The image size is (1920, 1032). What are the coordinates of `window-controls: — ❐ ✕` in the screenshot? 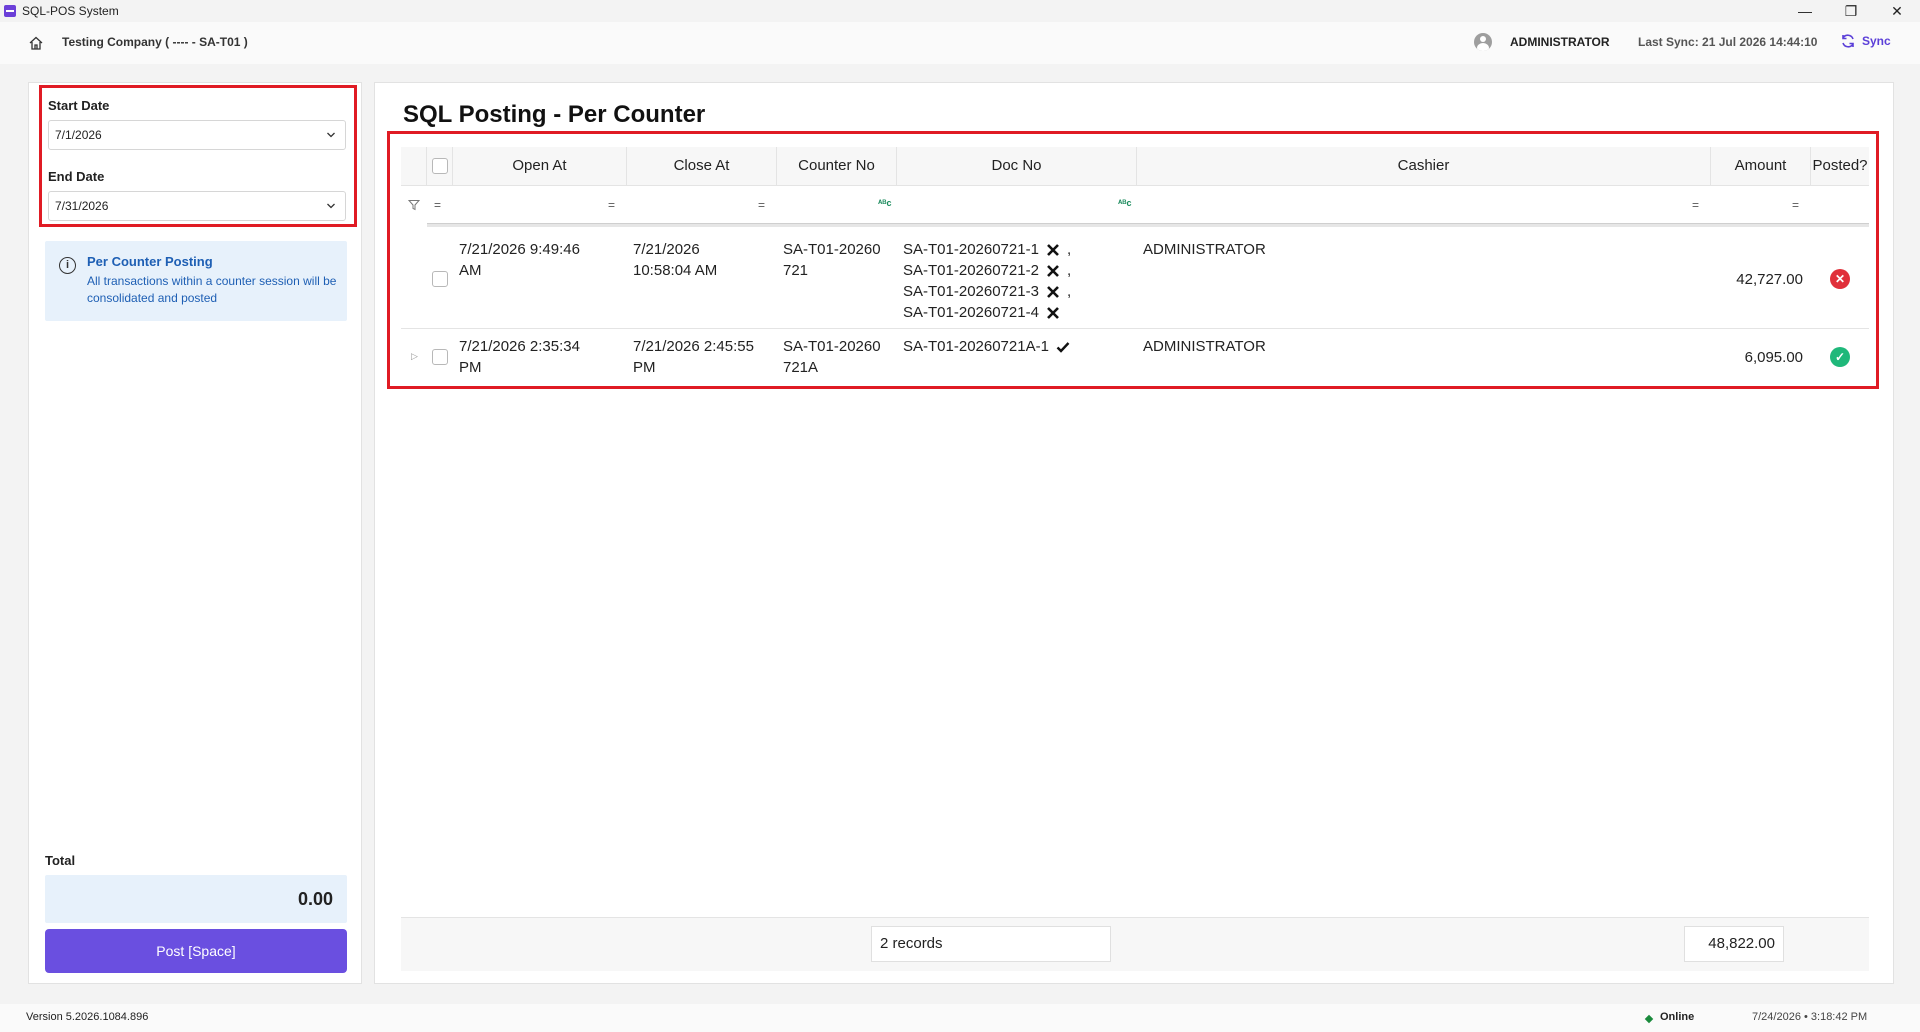 It's located at (1851, 11).